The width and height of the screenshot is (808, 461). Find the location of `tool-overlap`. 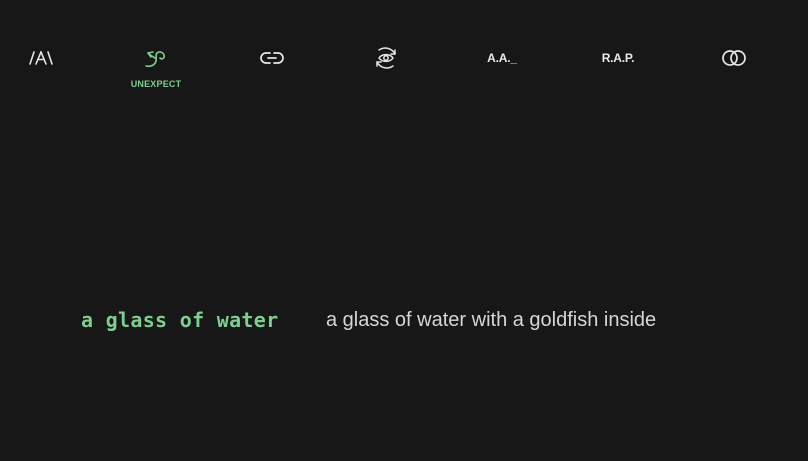

tool-overlap is located at coordinates (734, 72).